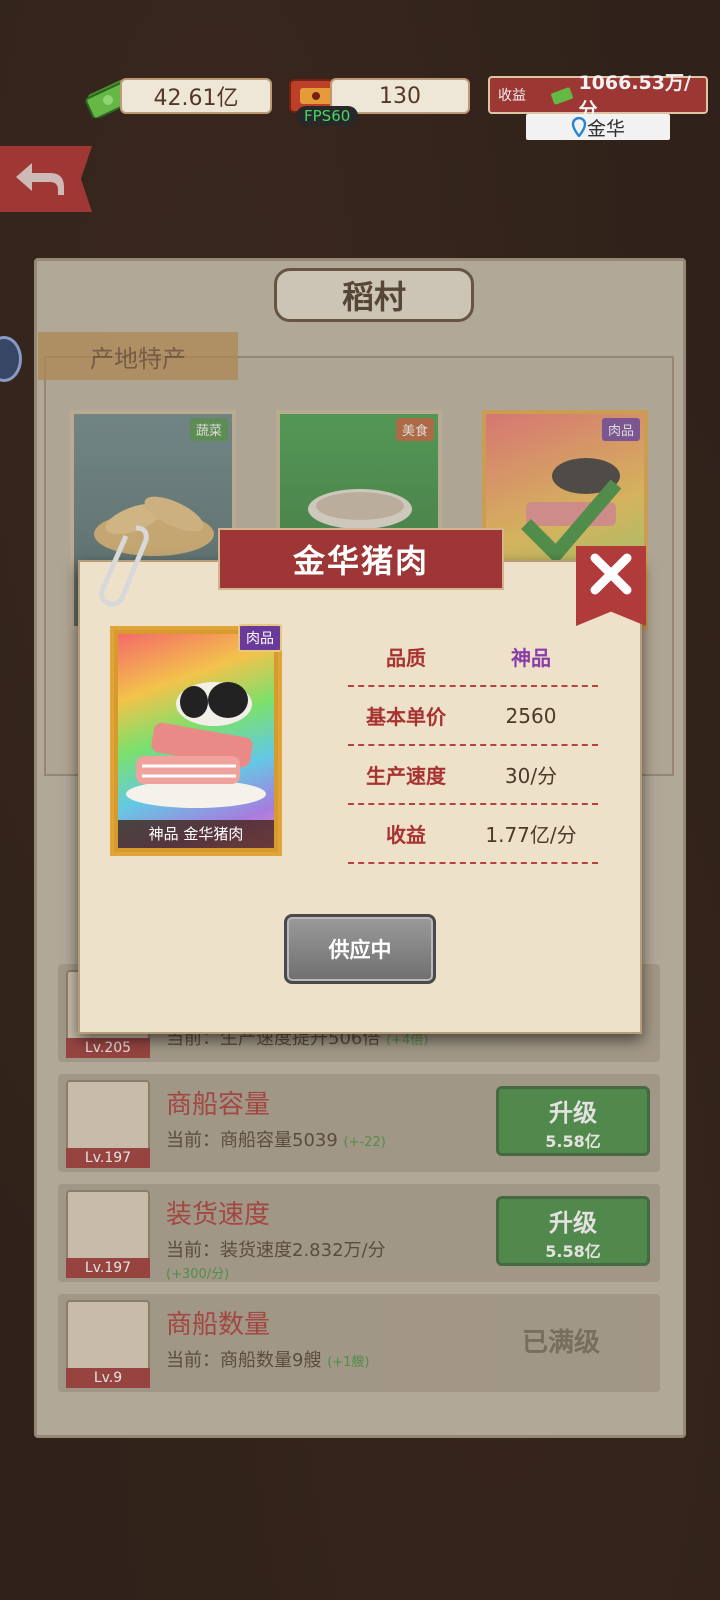  I want to click on paperclip-icon, so click(123, 566).